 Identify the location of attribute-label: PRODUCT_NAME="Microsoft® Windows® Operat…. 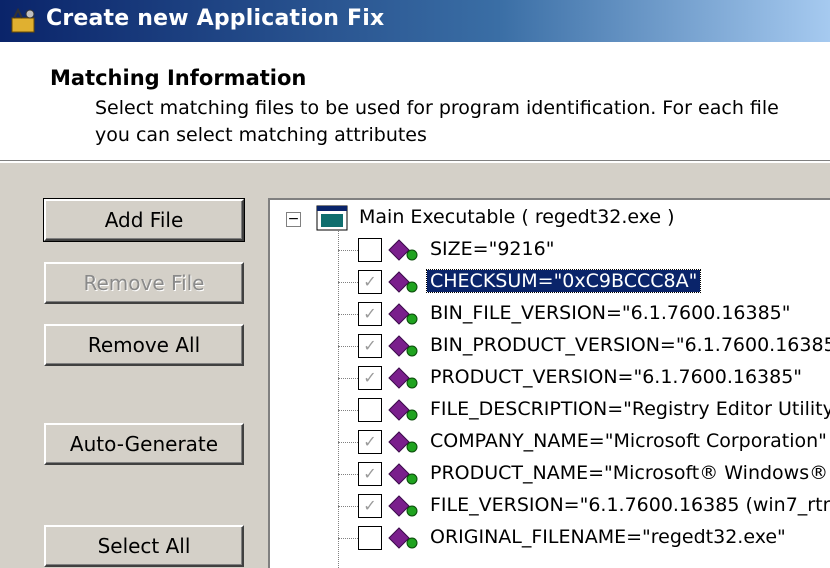
(628, 473).